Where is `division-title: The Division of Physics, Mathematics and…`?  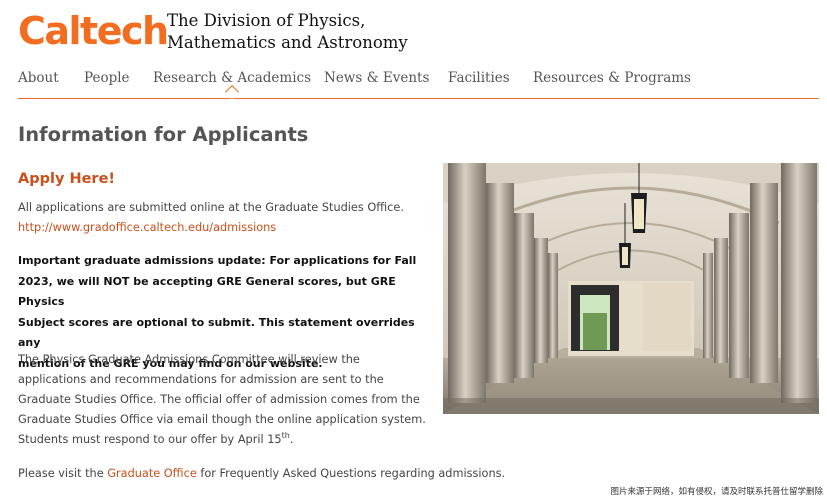
division-title: The Division of Physics, Mathematics and… is located at coordinates (287, 32).